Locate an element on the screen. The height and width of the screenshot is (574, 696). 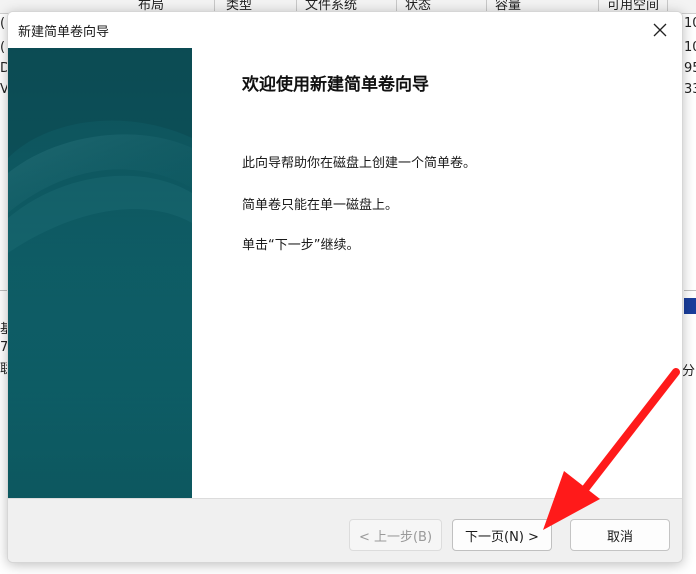
capacity-fragment: 95 is located at coordinates (690, 68).